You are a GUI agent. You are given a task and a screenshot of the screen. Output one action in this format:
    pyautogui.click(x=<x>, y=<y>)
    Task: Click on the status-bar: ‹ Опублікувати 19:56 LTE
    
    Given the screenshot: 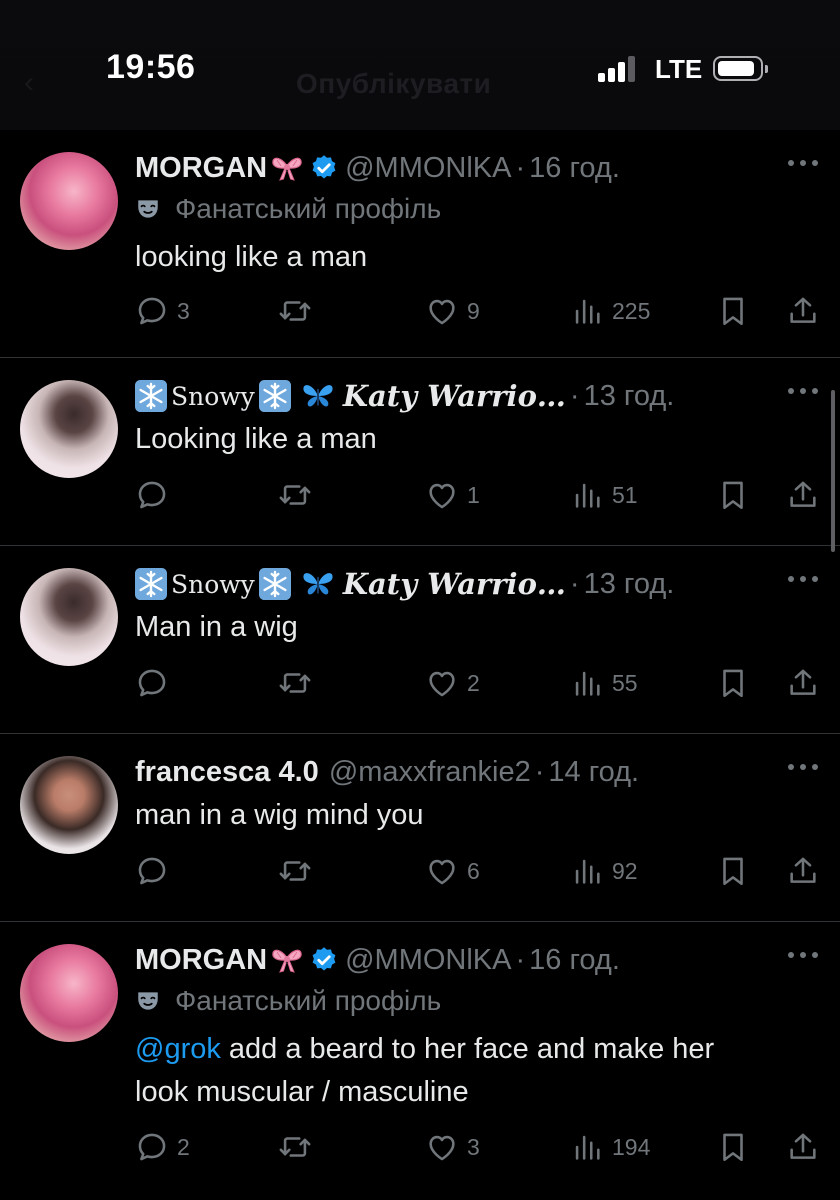 What is the action you would take?
    pyautogui.click(x=420, y=65)
    